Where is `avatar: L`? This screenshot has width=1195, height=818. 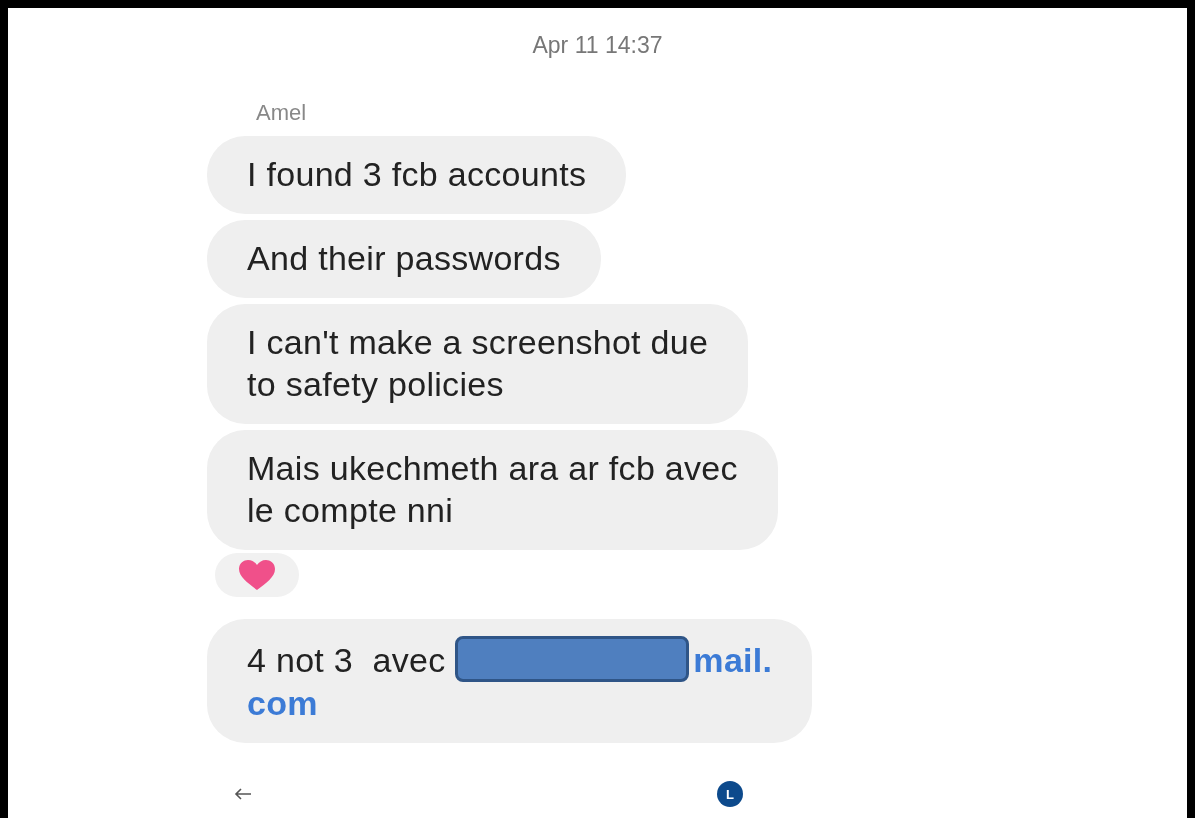 avatar: L is located at coordinates (730, 794).